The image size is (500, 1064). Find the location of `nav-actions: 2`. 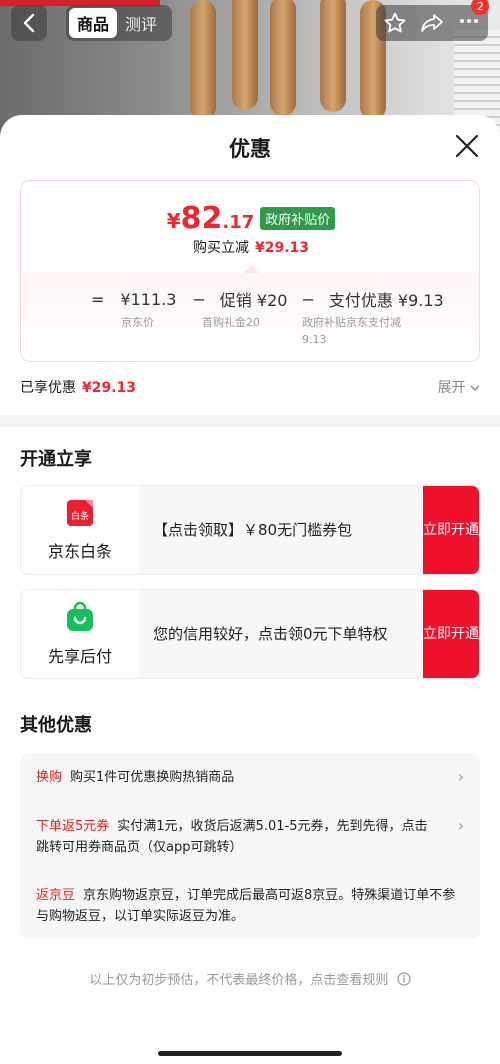

nav-actions: 2 is located at coordinates (433, 20).